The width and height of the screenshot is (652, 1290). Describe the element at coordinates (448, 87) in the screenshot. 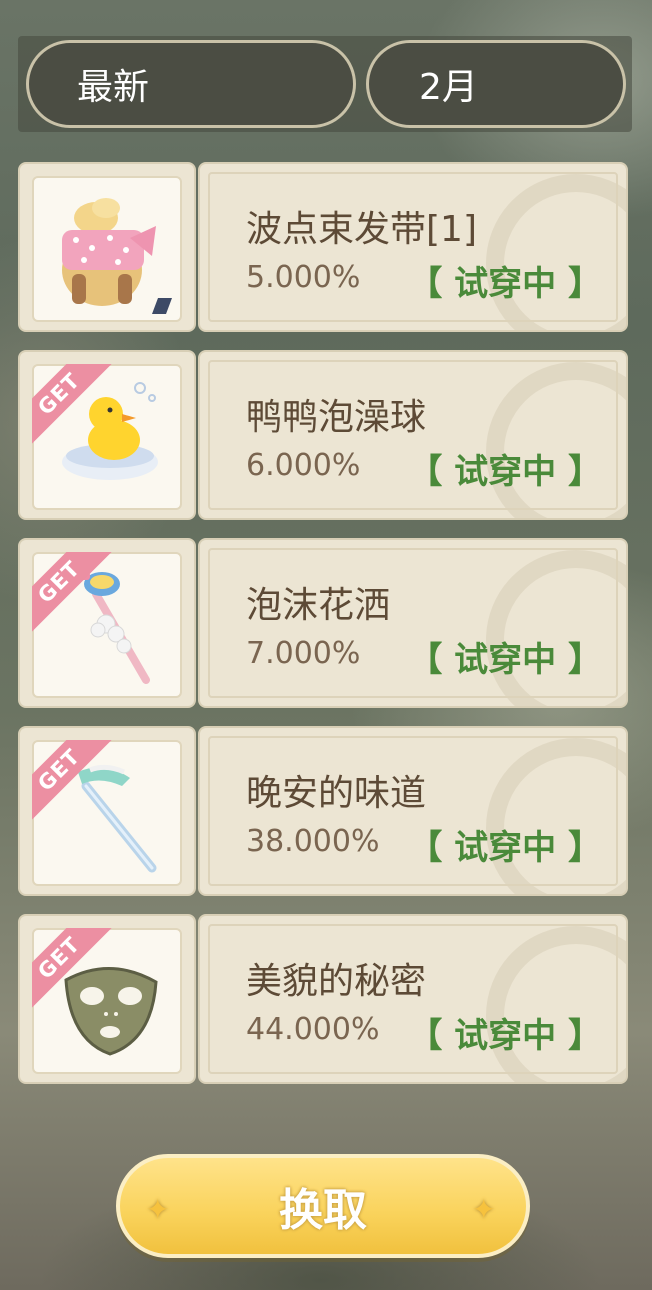

I see `month-filter-label: 2月` at that location.